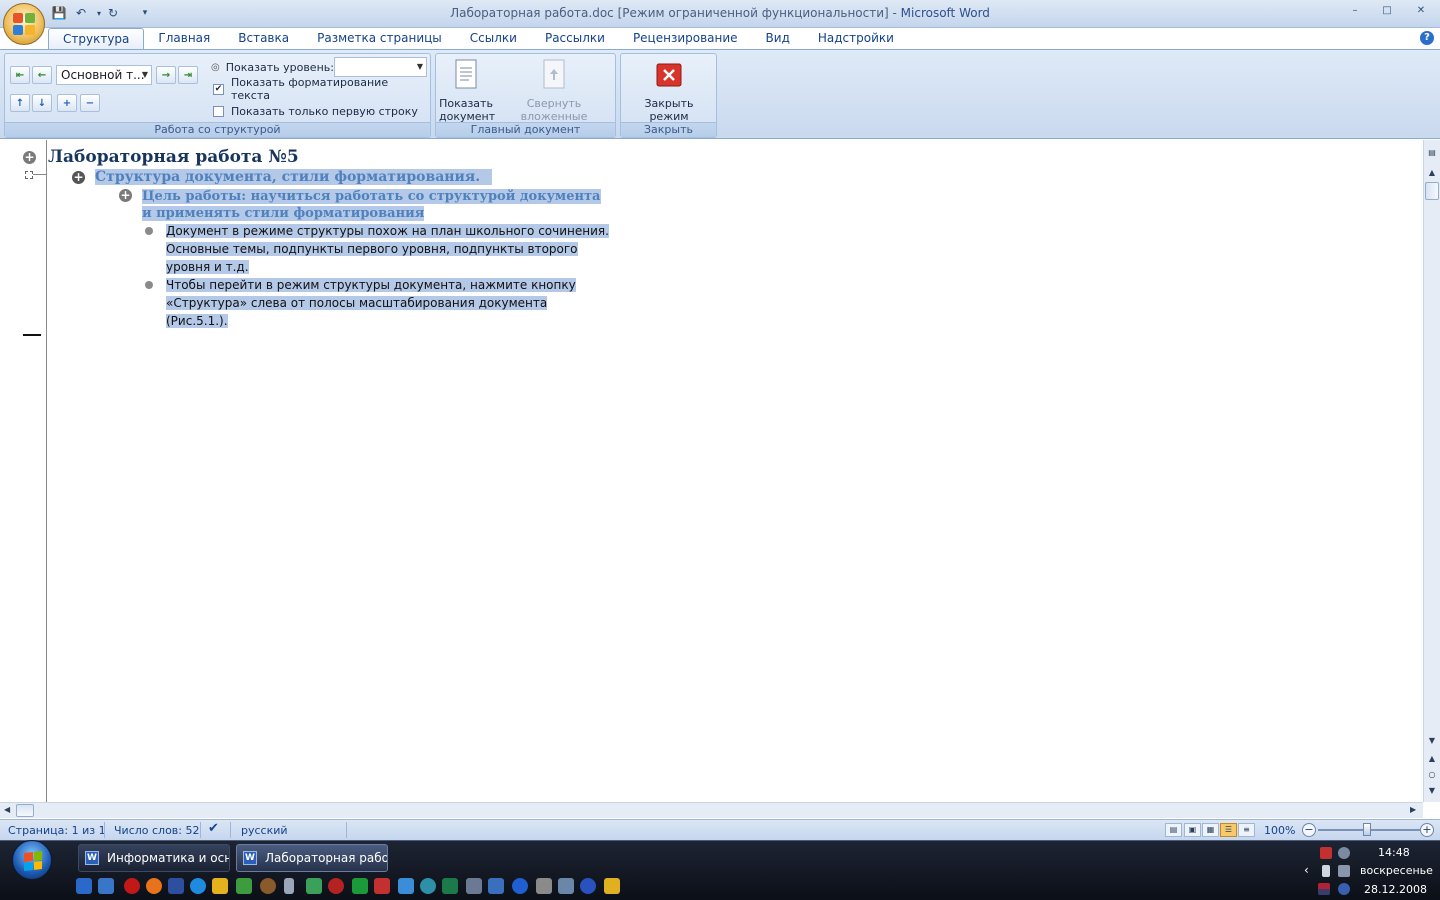 The height and width of the screenshot is (900, 1440). I want to click on tab-references: Ссылки, so click(493, 39).